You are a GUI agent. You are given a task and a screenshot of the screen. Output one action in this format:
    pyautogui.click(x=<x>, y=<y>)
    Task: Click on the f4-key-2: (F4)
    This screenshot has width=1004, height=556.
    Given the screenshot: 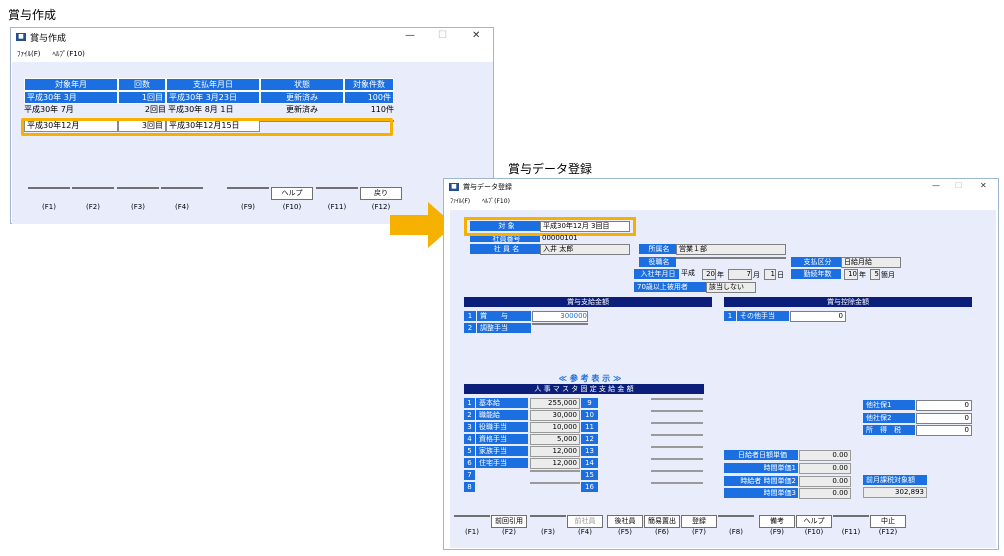 What is the action you would take?
    pyautogui.click(x=585, y=532)
    